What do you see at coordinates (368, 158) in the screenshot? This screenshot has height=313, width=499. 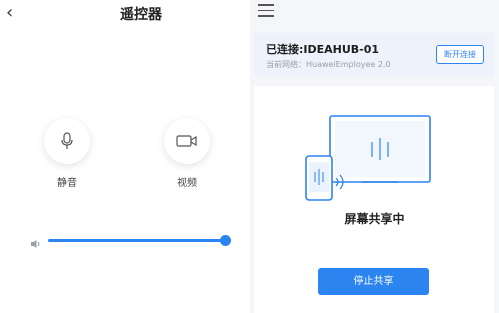 I see `screen-sharing-illustration-icon` at bounding box center [368, 158].